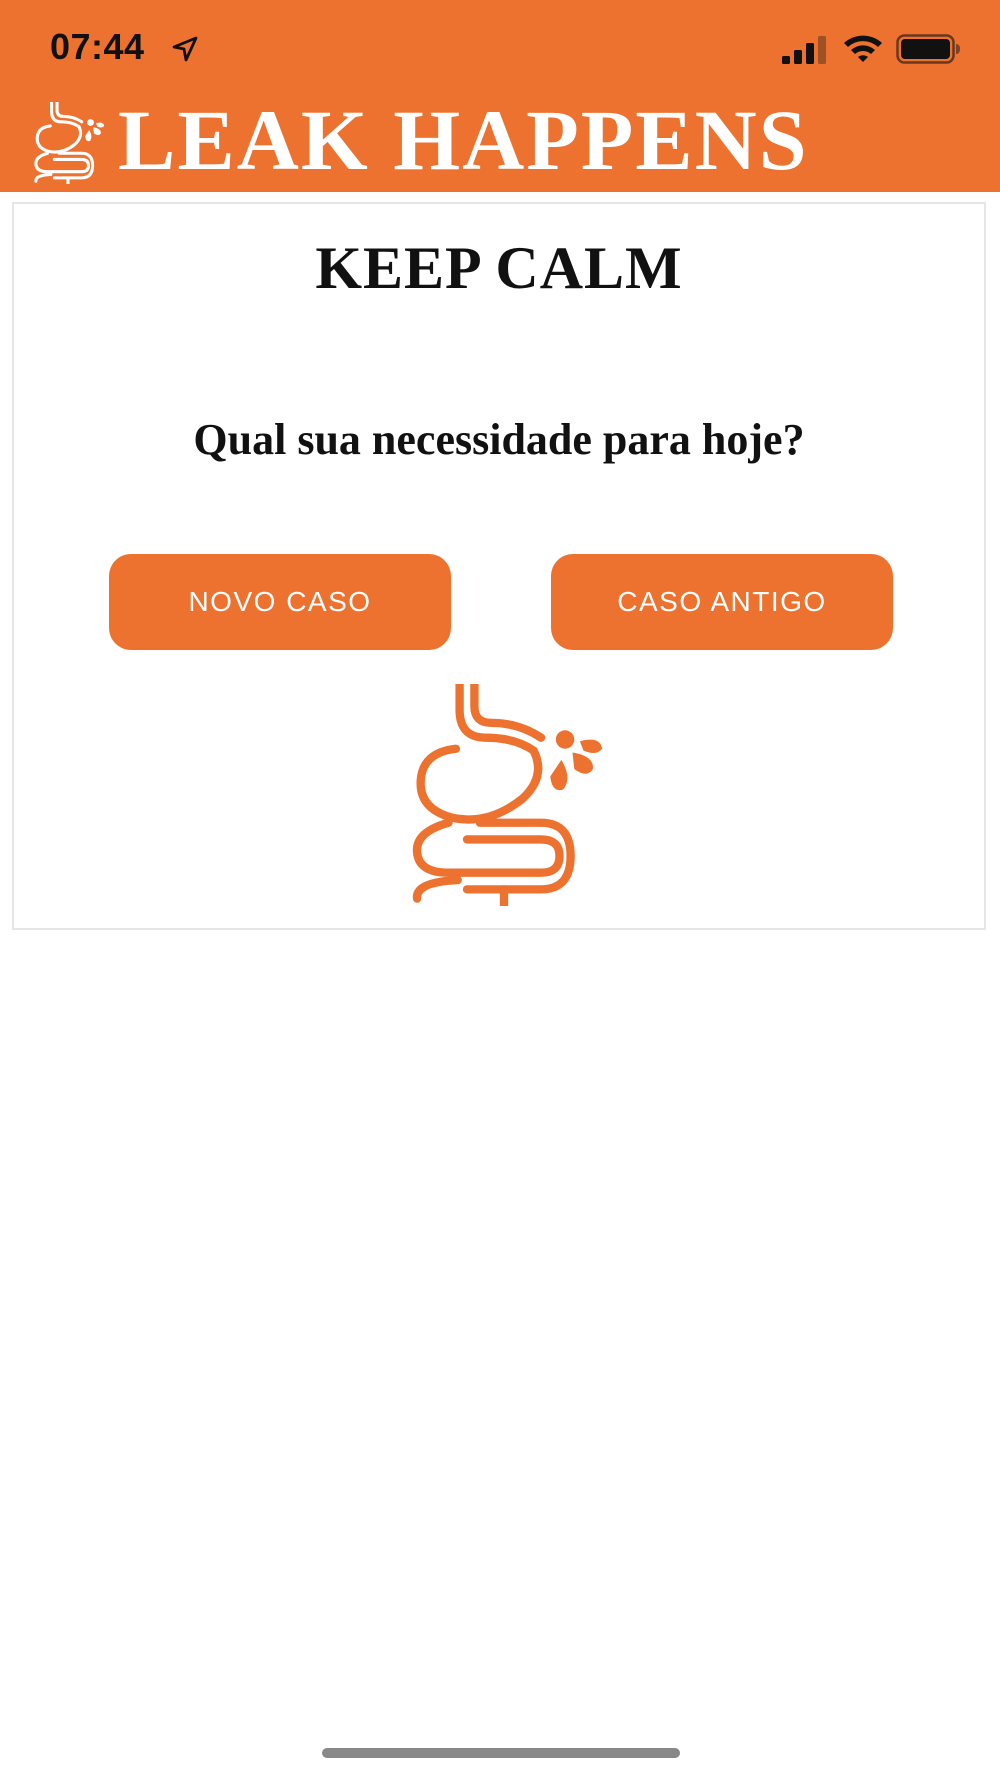 This screenshot has width=1000, height=1778. Describe the element at coordinates (97, 46) in the screenshot. I see `status-time: 07:44` at that location.